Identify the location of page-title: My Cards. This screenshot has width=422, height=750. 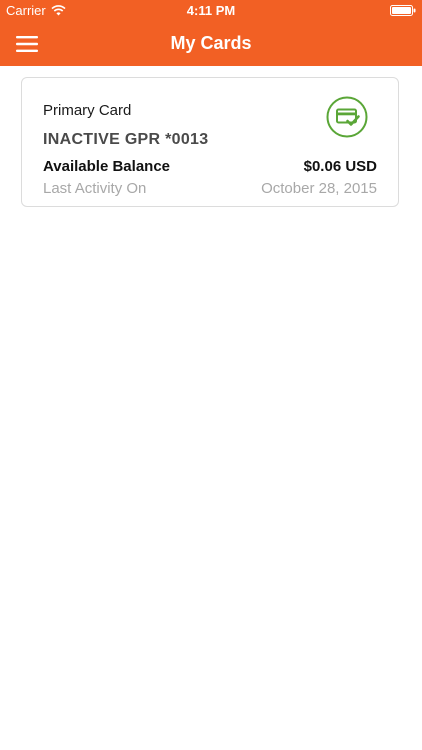
(211, 43).